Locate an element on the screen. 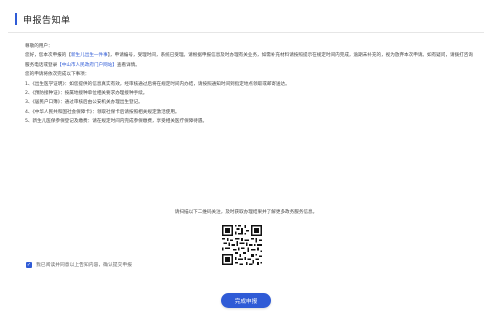  consent-row: ✓ 我已阅读并同意以上告知内容，确认提交申报 is located at coordinates (79, 264).